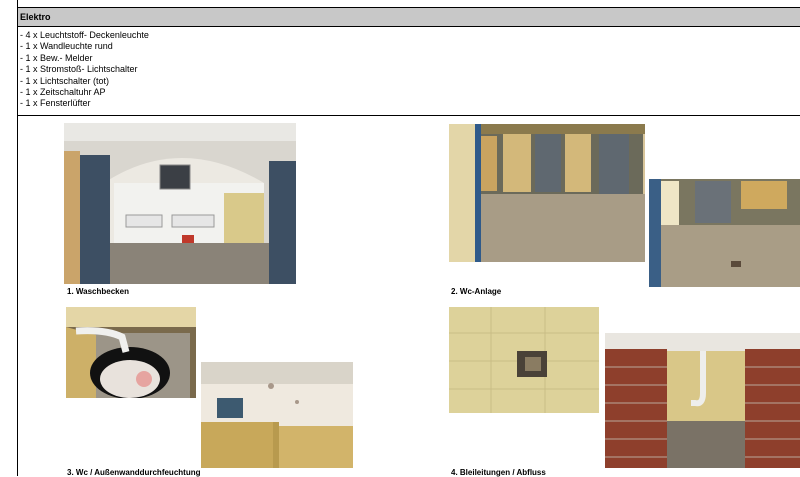  I want to click on section-title: Elektro, so click(35, 17).